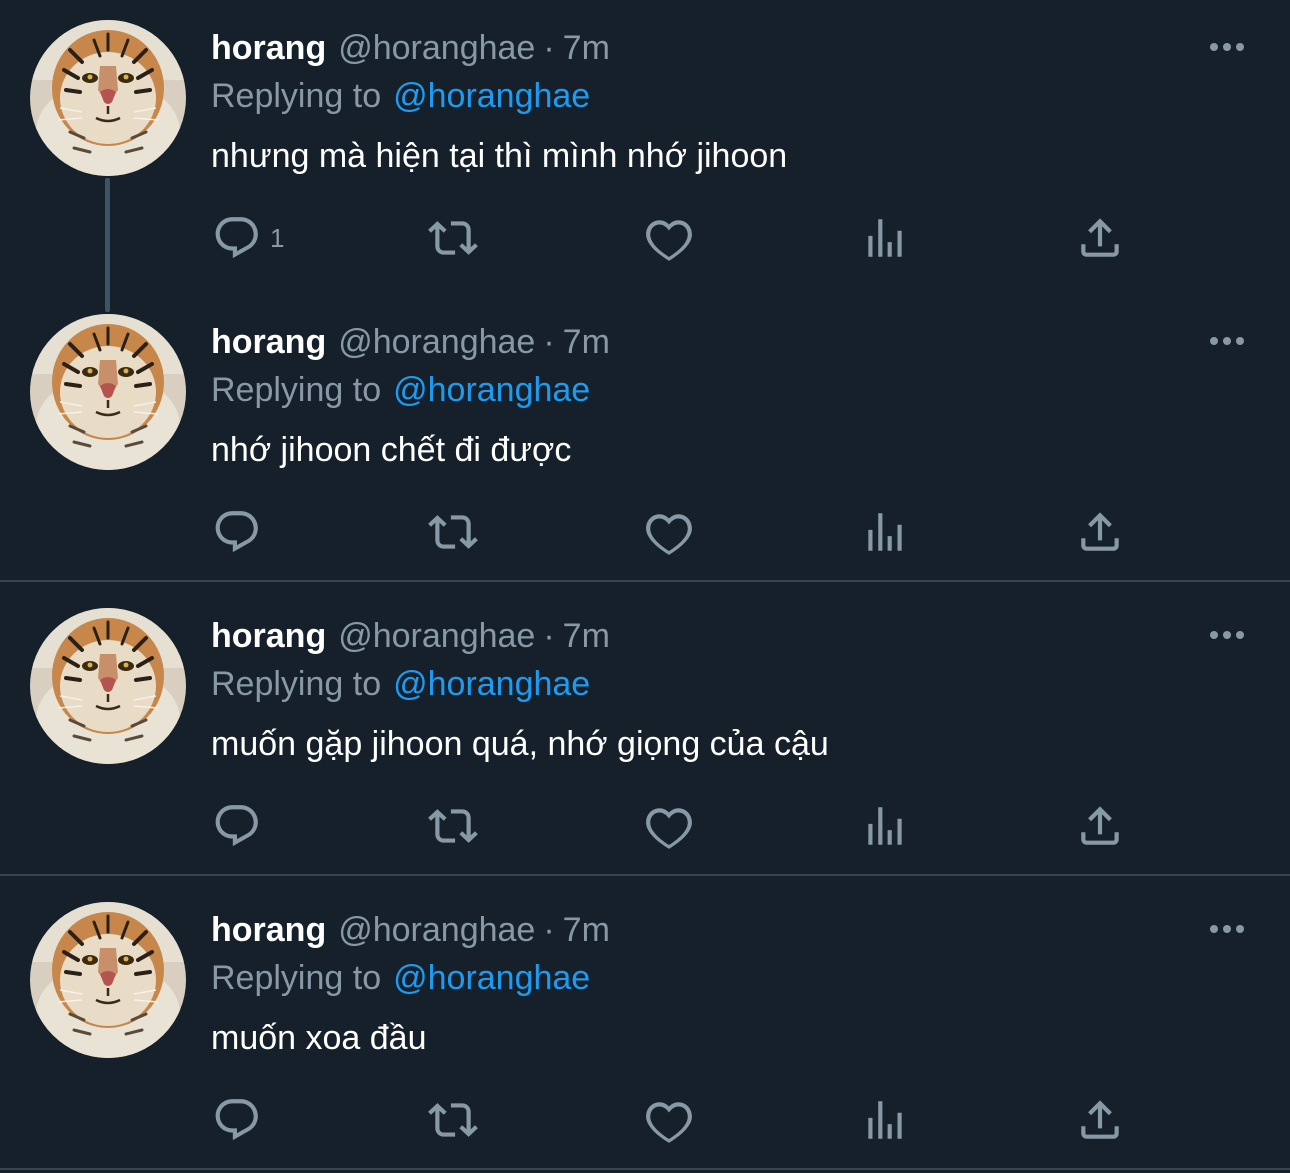  Describe the element at coordinates (391, 450) in the screenshot. I see `tweet-text: nhớ jihoon chết đi được` at that location.